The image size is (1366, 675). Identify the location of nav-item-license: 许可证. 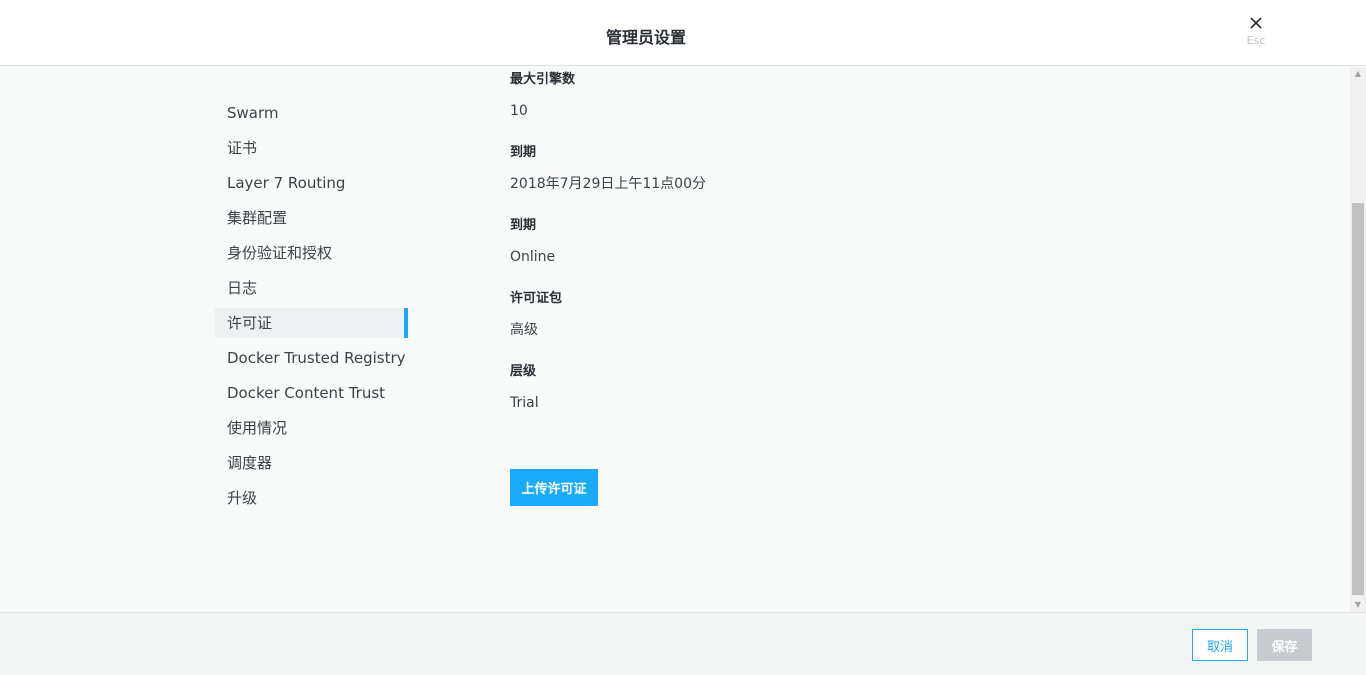
(311, 323).